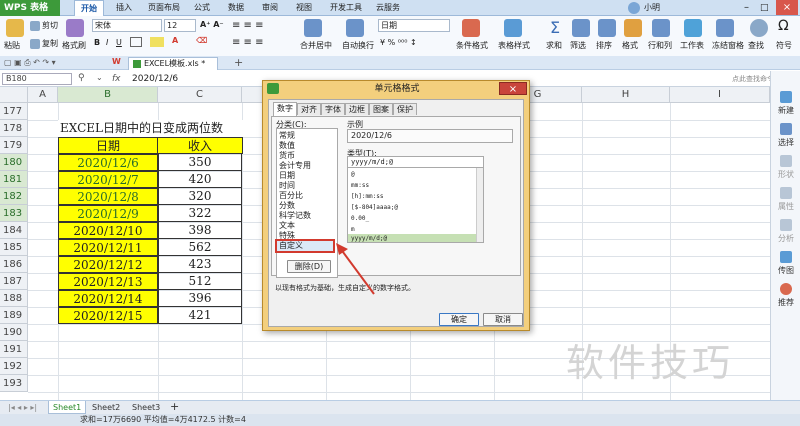 Image resolution: width=800 pixels, height=426 pixels. Describe the element at coordinates (14, 281) in the screenshot. I see `row-header: 187` at that location.